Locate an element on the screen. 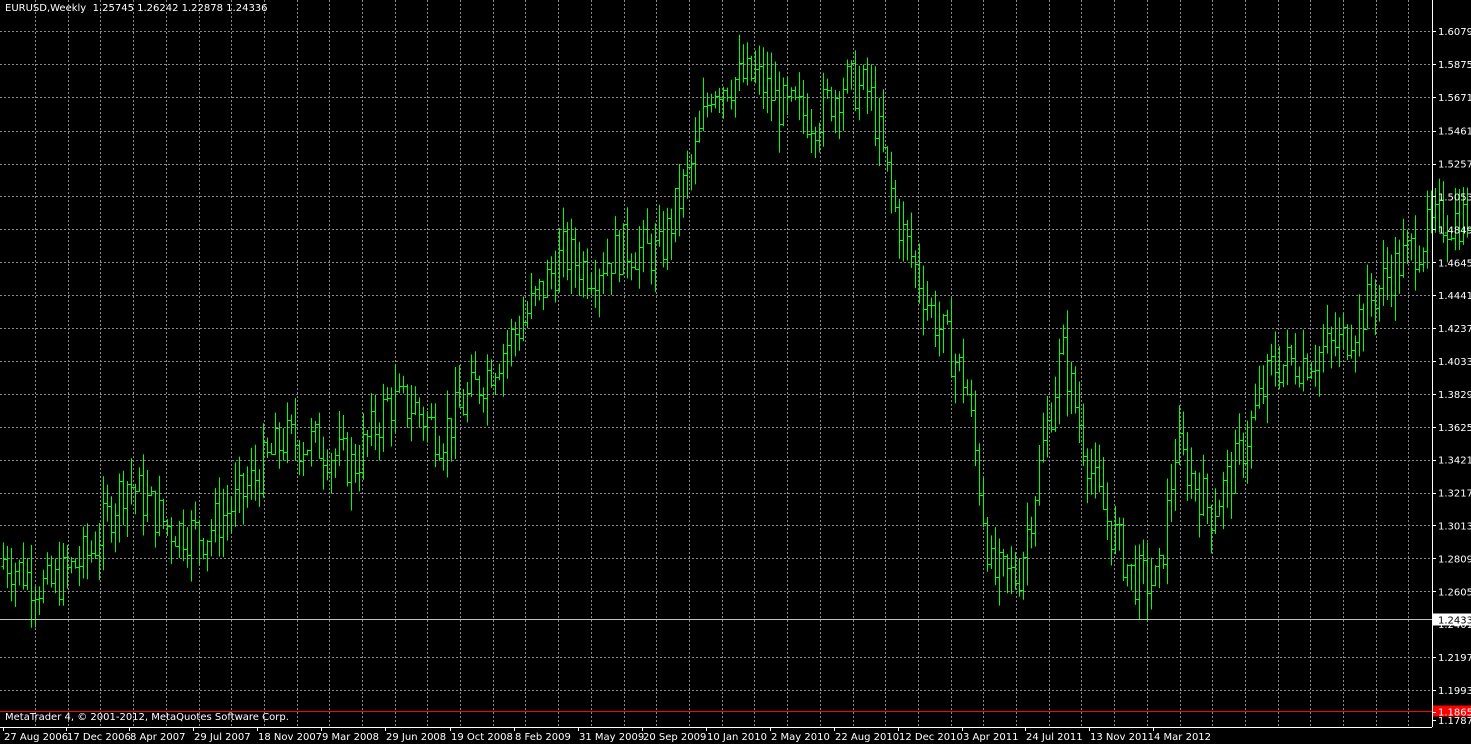  time-tick-label: 4 Mar 2012 is located at coordinates (1182, 737).